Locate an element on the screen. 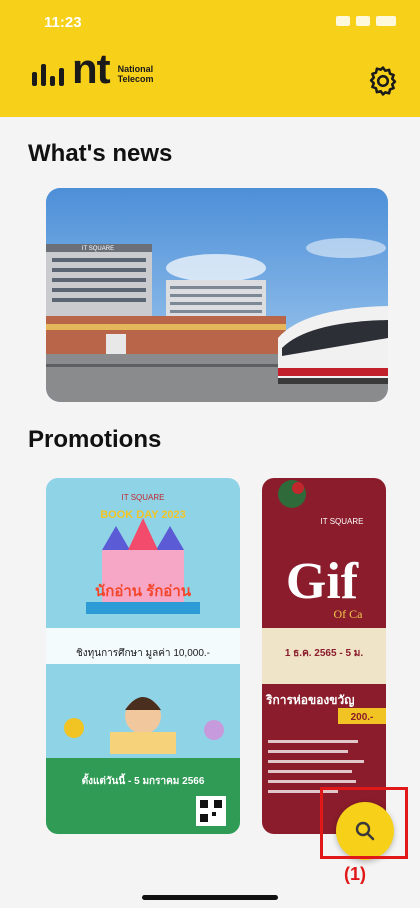 Image resolution: width=420 pixels, height=908 pixels. promo-price: 200.- is located at coordinates (362, 717).